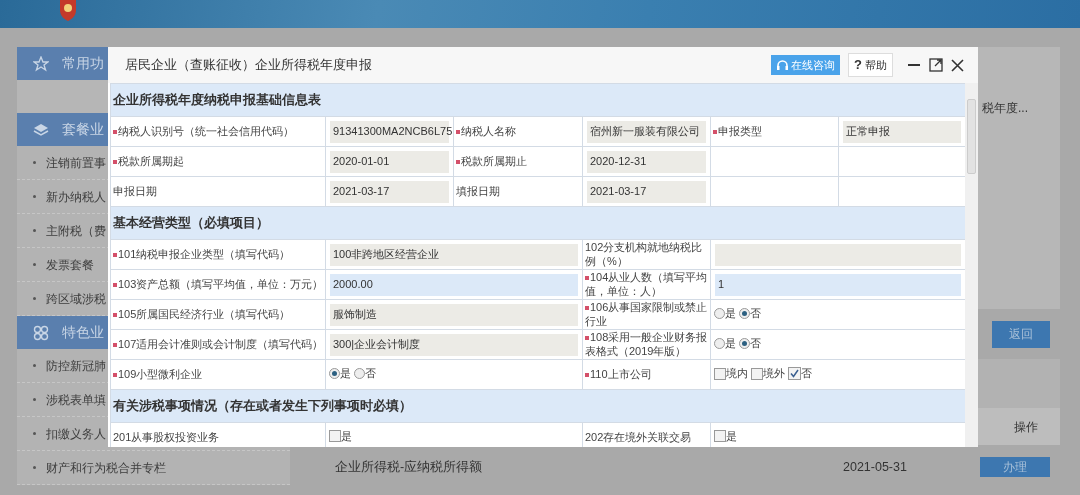  What do you see at coordinates (646, 344) in the screenshot?
I see `field-label: 108采用一般企业财务报表格式（2019年版）` at bounding box center [646, 344].